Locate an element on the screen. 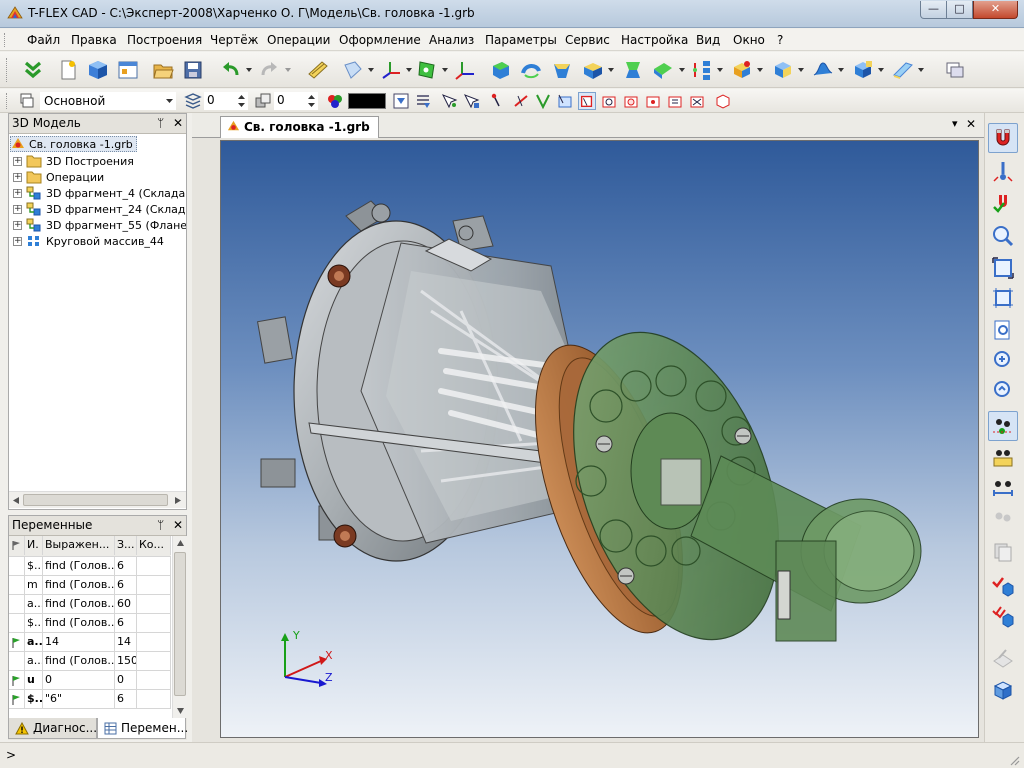 The width and height of the screenshot is (1024, 768). surface-button is located at coordinates (823, 70).